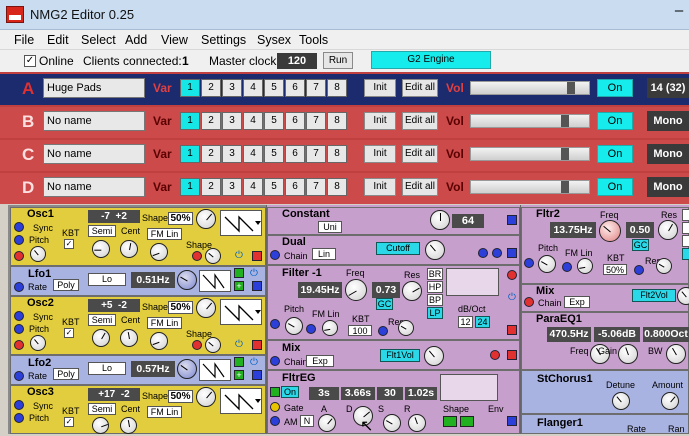  Describe the element at coordinates (398, 248) in the screenshot. I see `dual-cutoff-label: Cutoff` at that location.